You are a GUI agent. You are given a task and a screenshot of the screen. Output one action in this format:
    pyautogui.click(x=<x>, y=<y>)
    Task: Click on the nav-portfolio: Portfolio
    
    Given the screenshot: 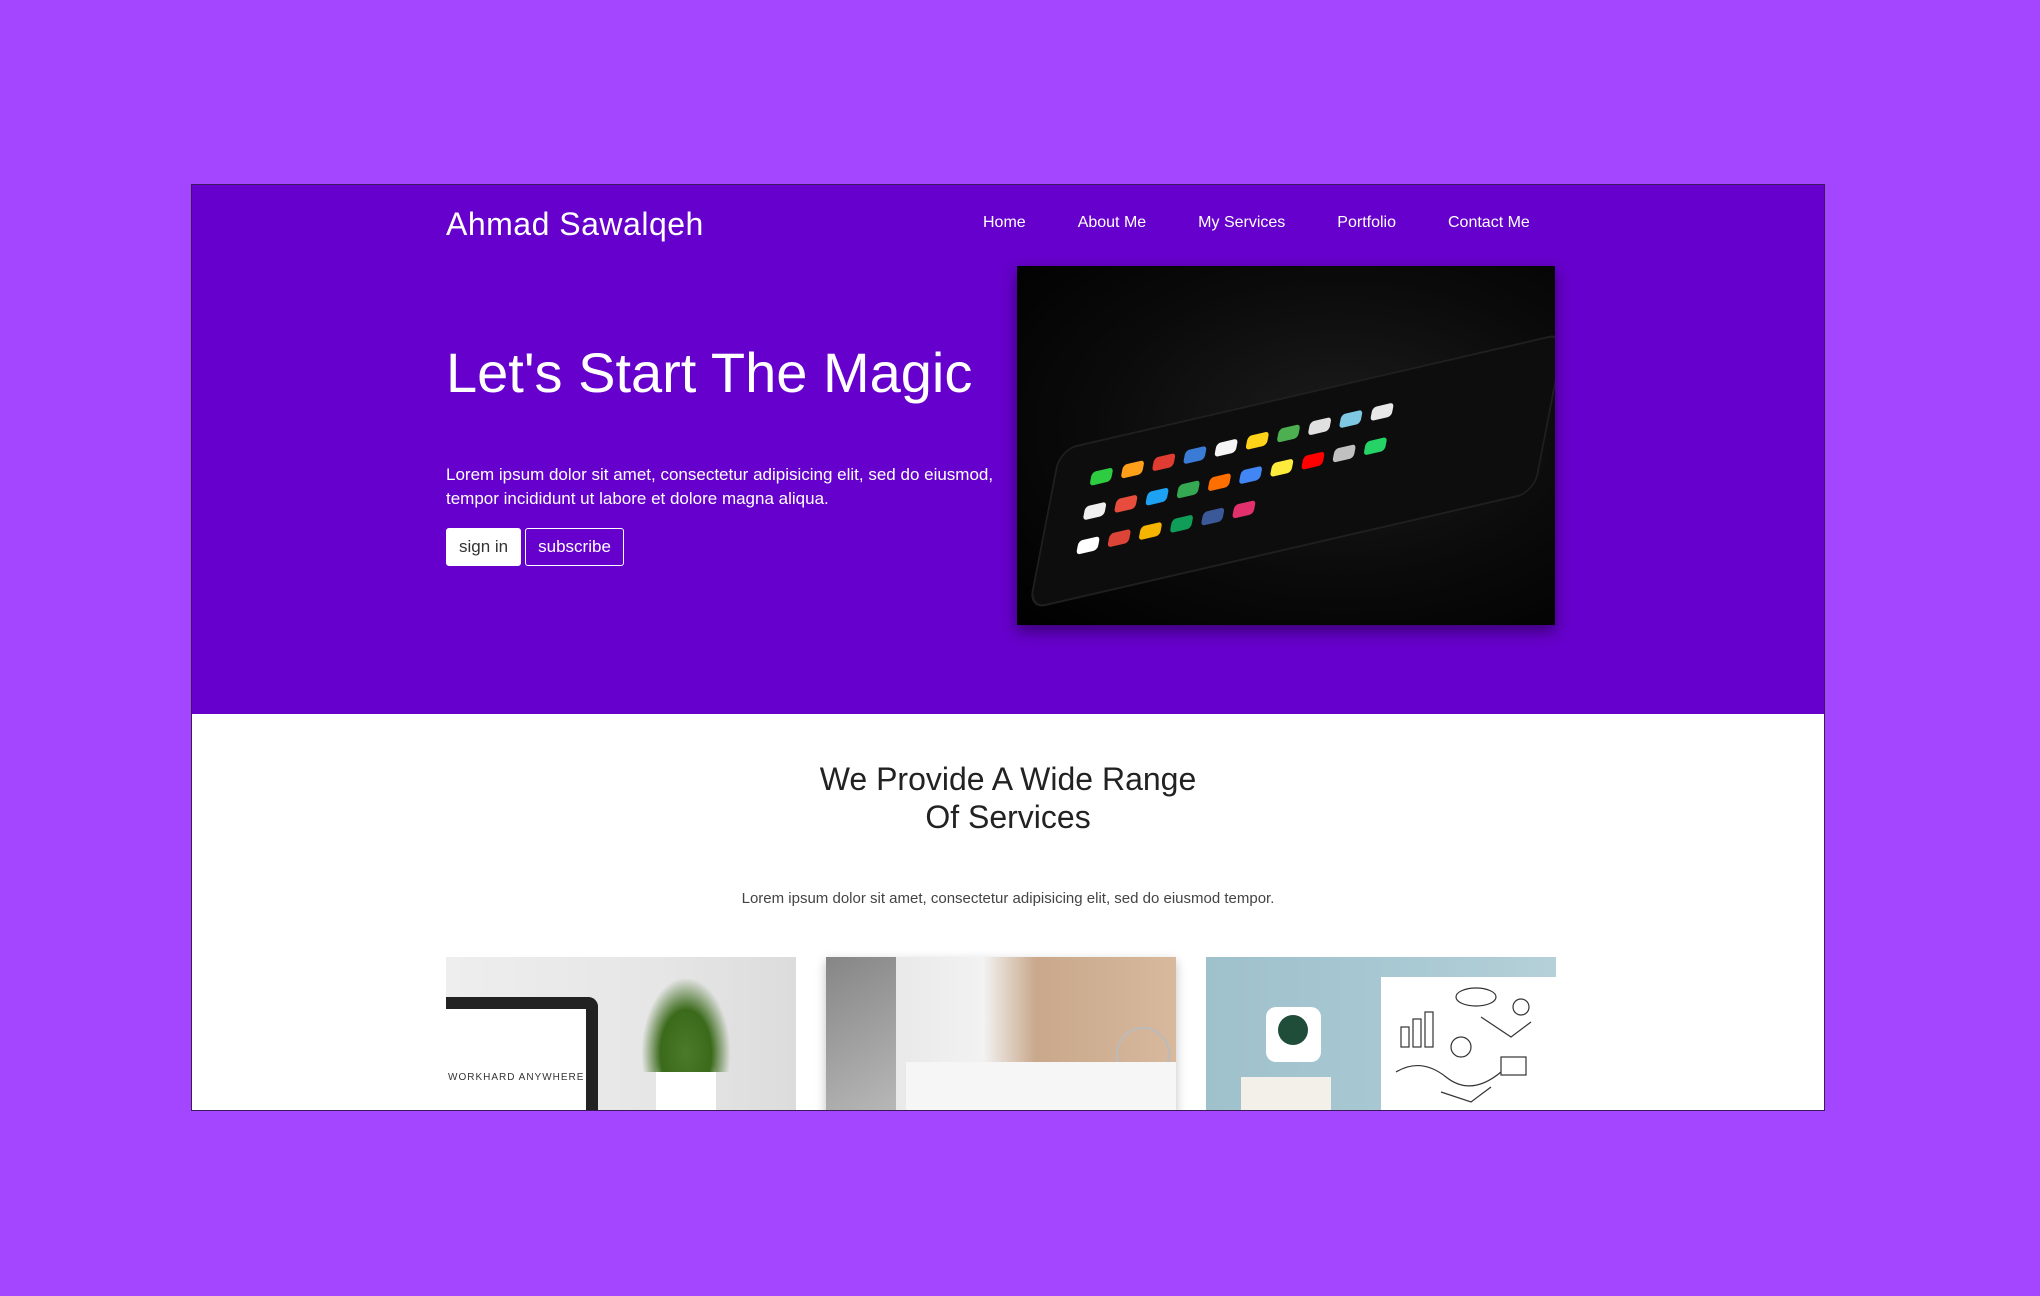 What is the action you would take?
    pyautogui.click(x=1366, y=223)
    